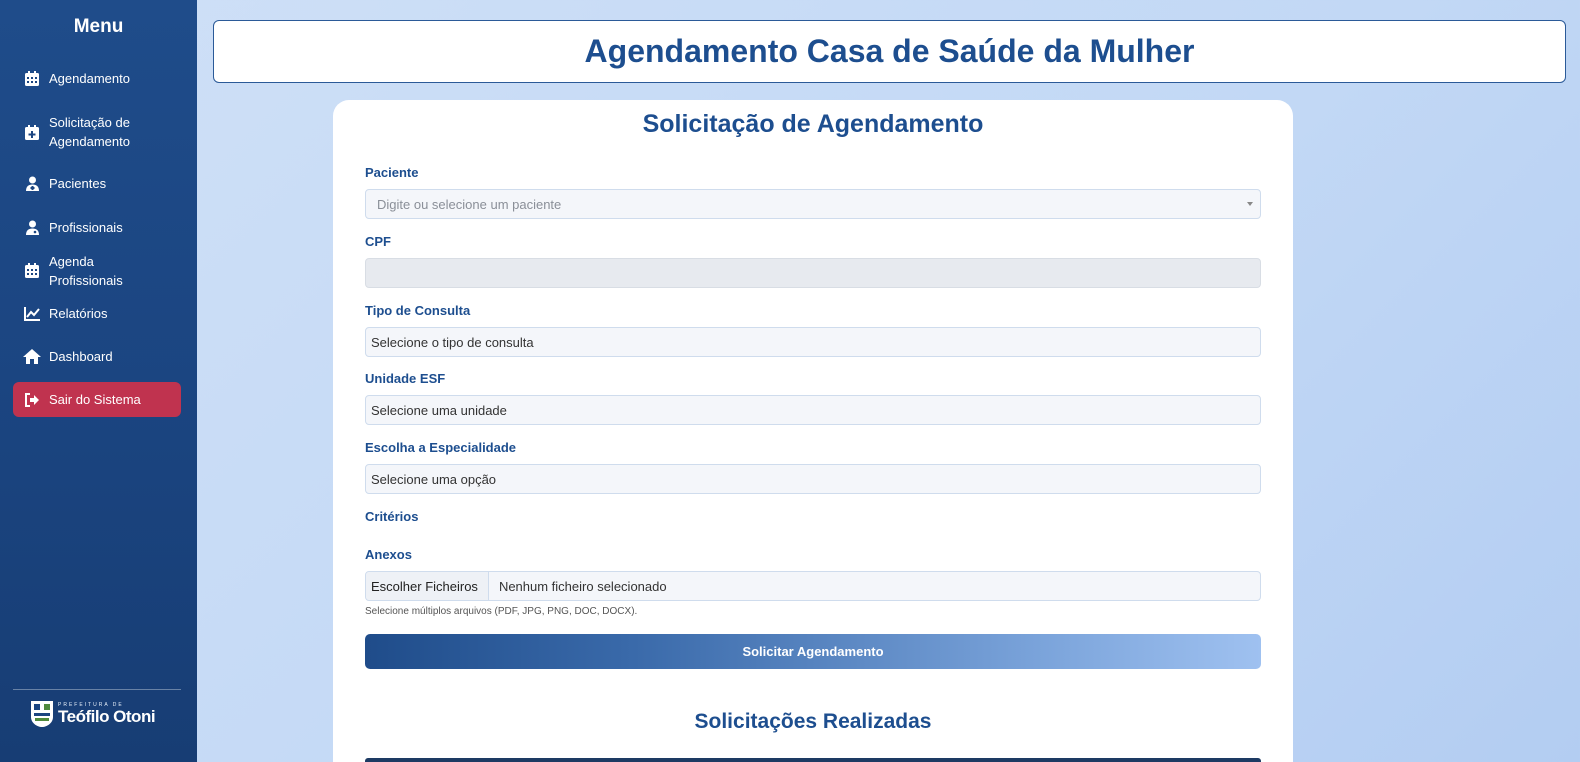 Image resolution: width=1580 pixels, height=762 pixels. Describe the element at coordinates (32, 228) in the screenshot. I see `user-doctor-icon` at that location.